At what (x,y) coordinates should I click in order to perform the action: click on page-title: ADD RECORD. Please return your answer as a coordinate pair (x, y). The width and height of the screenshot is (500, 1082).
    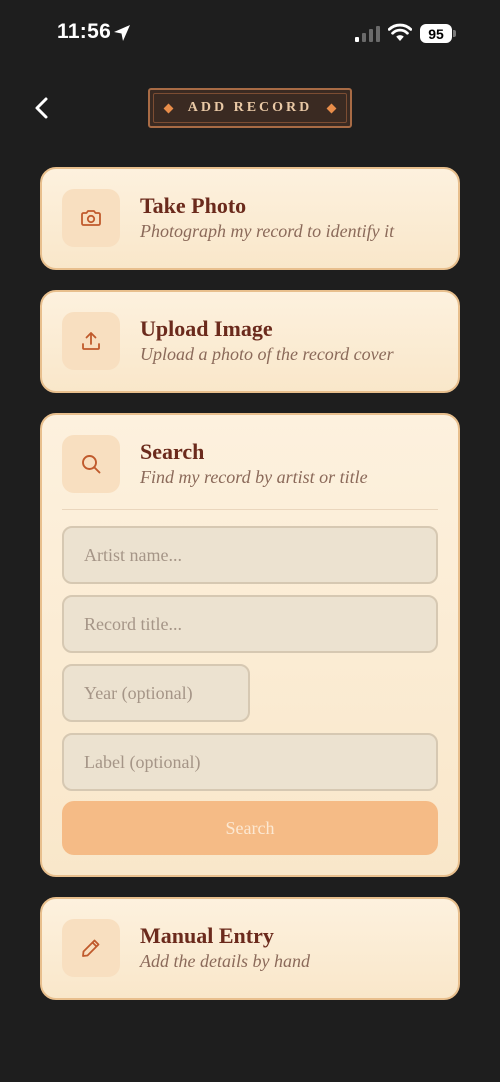
    Looking at the image, I should click on (250, 107).